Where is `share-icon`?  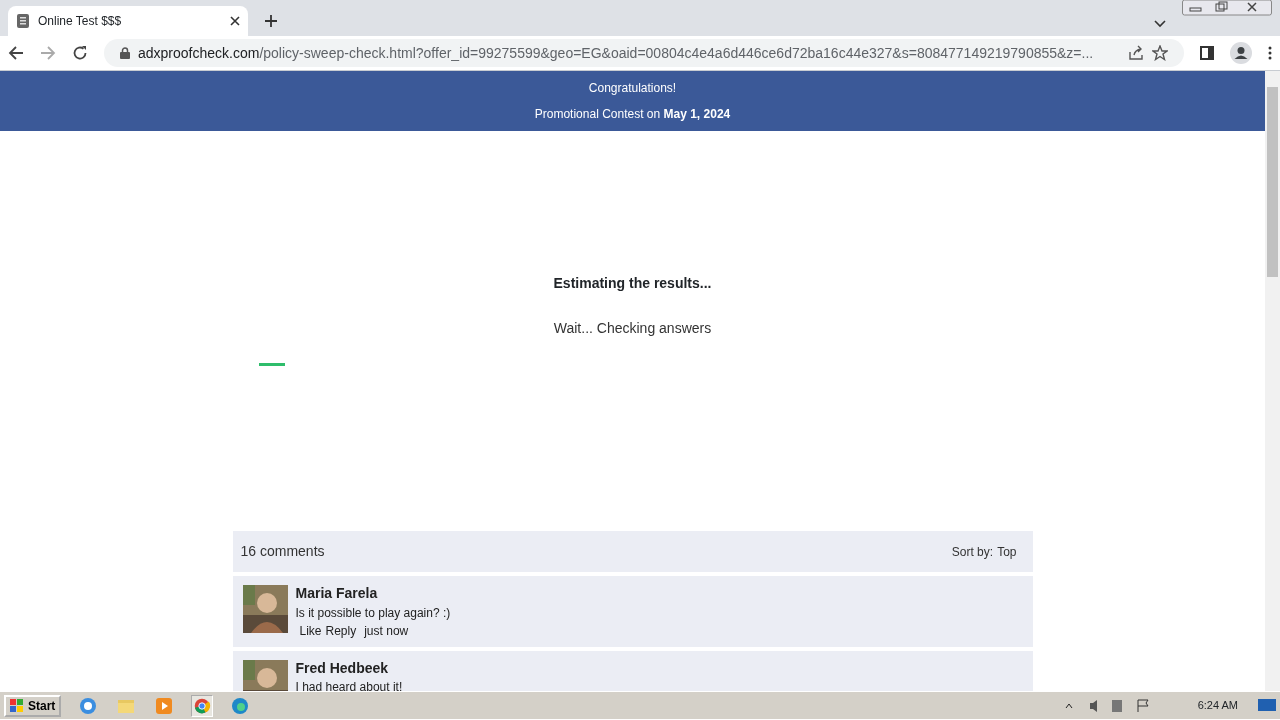 share-icon is located at coordinates (1136, 53).